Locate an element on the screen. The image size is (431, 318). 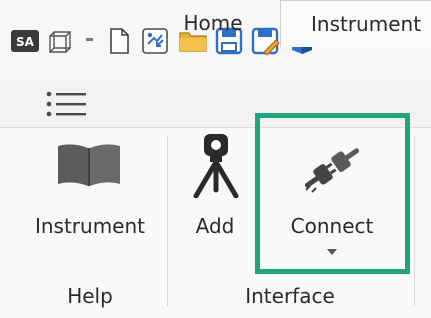
tab-home-label: Home is located at coordinates (213, 23).